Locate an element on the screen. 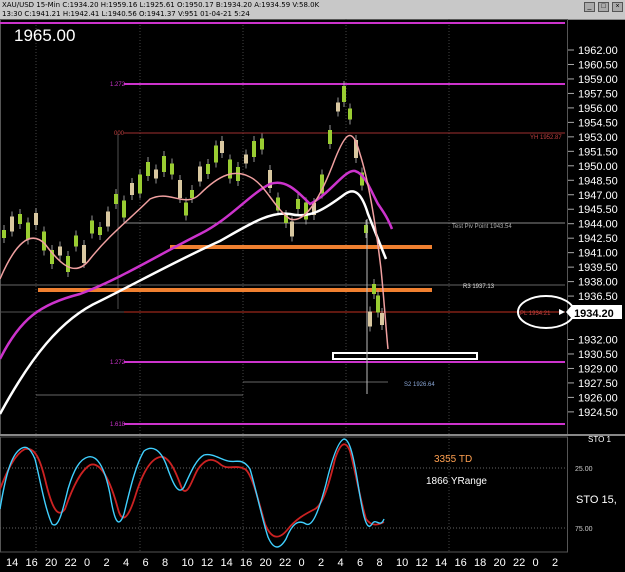  price-tick-label: 1932.00 is located at coordinates (598, 341).